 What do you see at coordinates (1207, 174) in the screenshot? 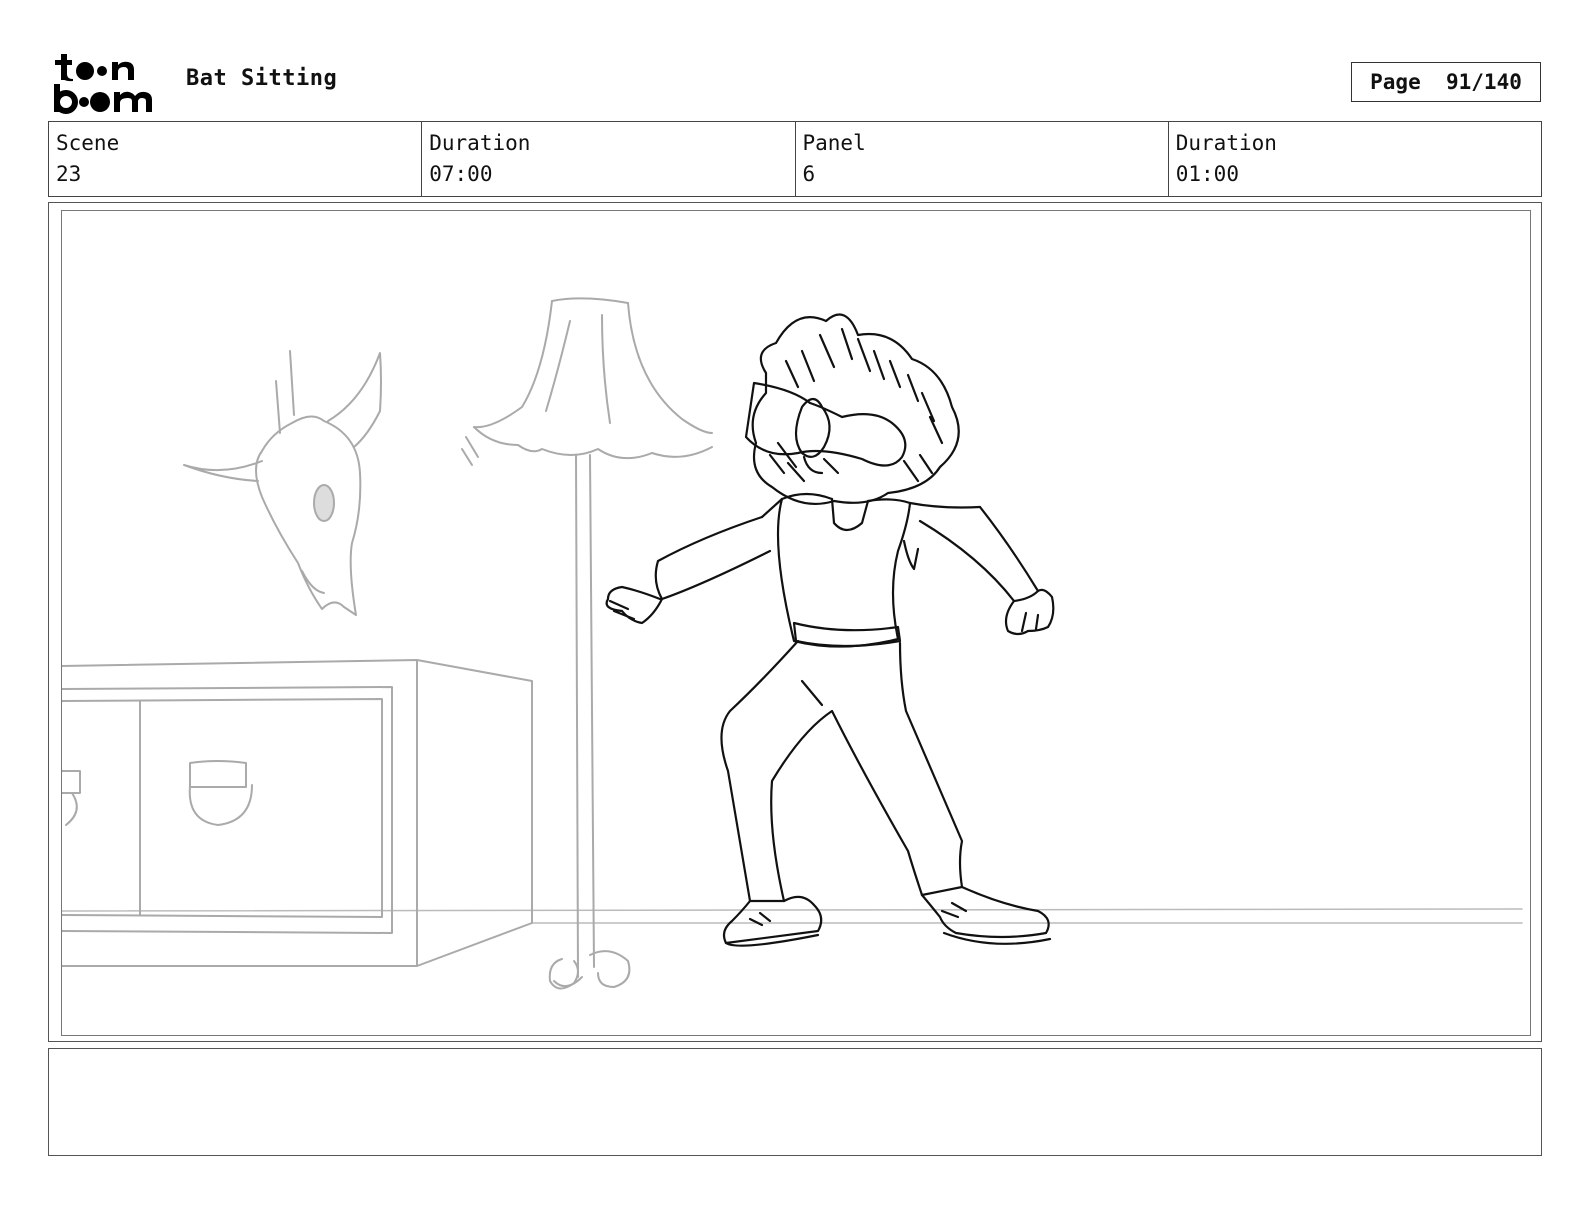
I see `panel-duration-value: 01:00` at bounding box center [1207, 174].